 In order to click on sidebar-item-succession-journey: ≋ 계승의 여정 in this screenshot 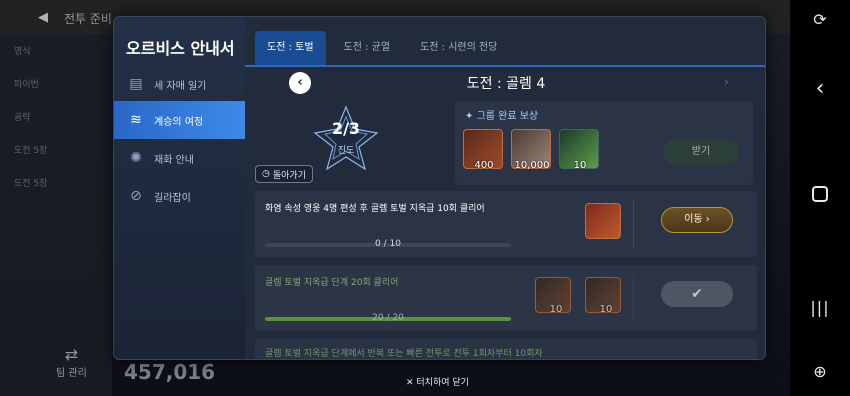, I will do `click(179, 120)`.